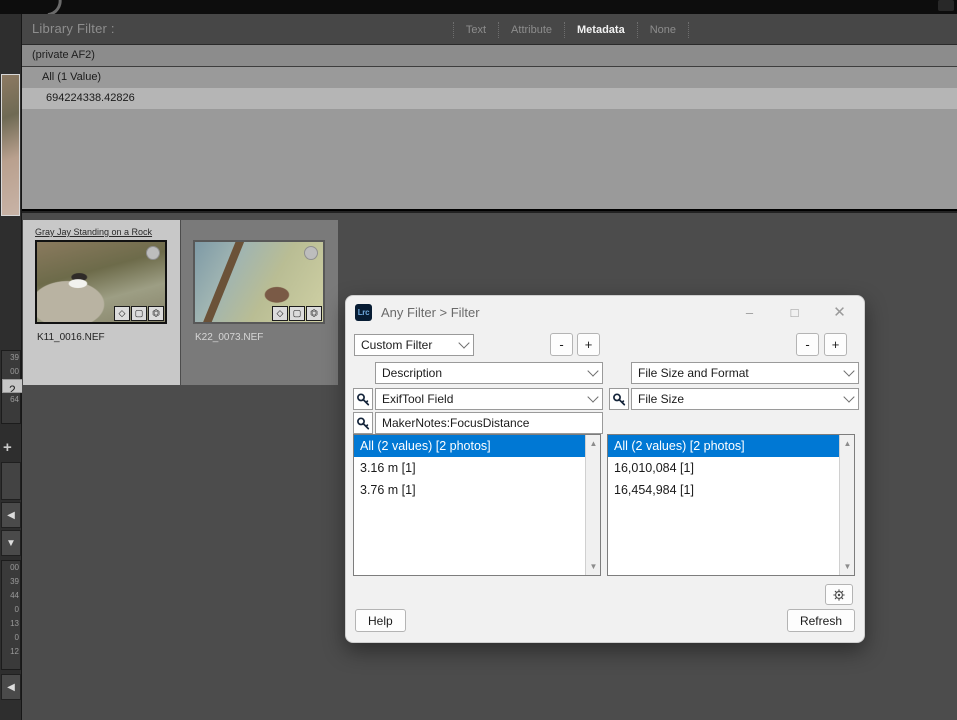 The height and width of the screenshot is (720, 957). Describe the element at coordinates (489, 56) in the screenshot. I see `metadata-column-header: (private AF2)` at that location.